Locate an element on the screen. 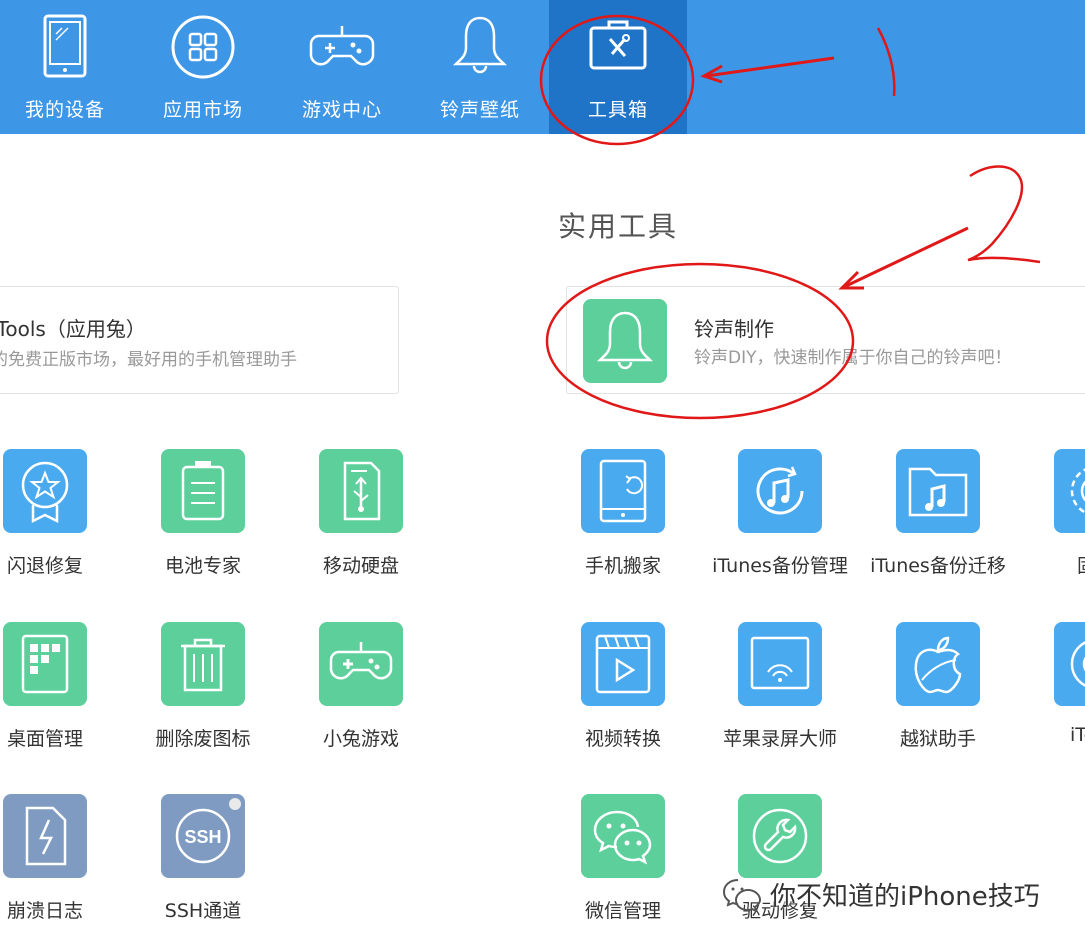 The height and width of the screenshot is (943, 1085). tool-video-convert: 视频转换 is located at coordinates (623, 692).